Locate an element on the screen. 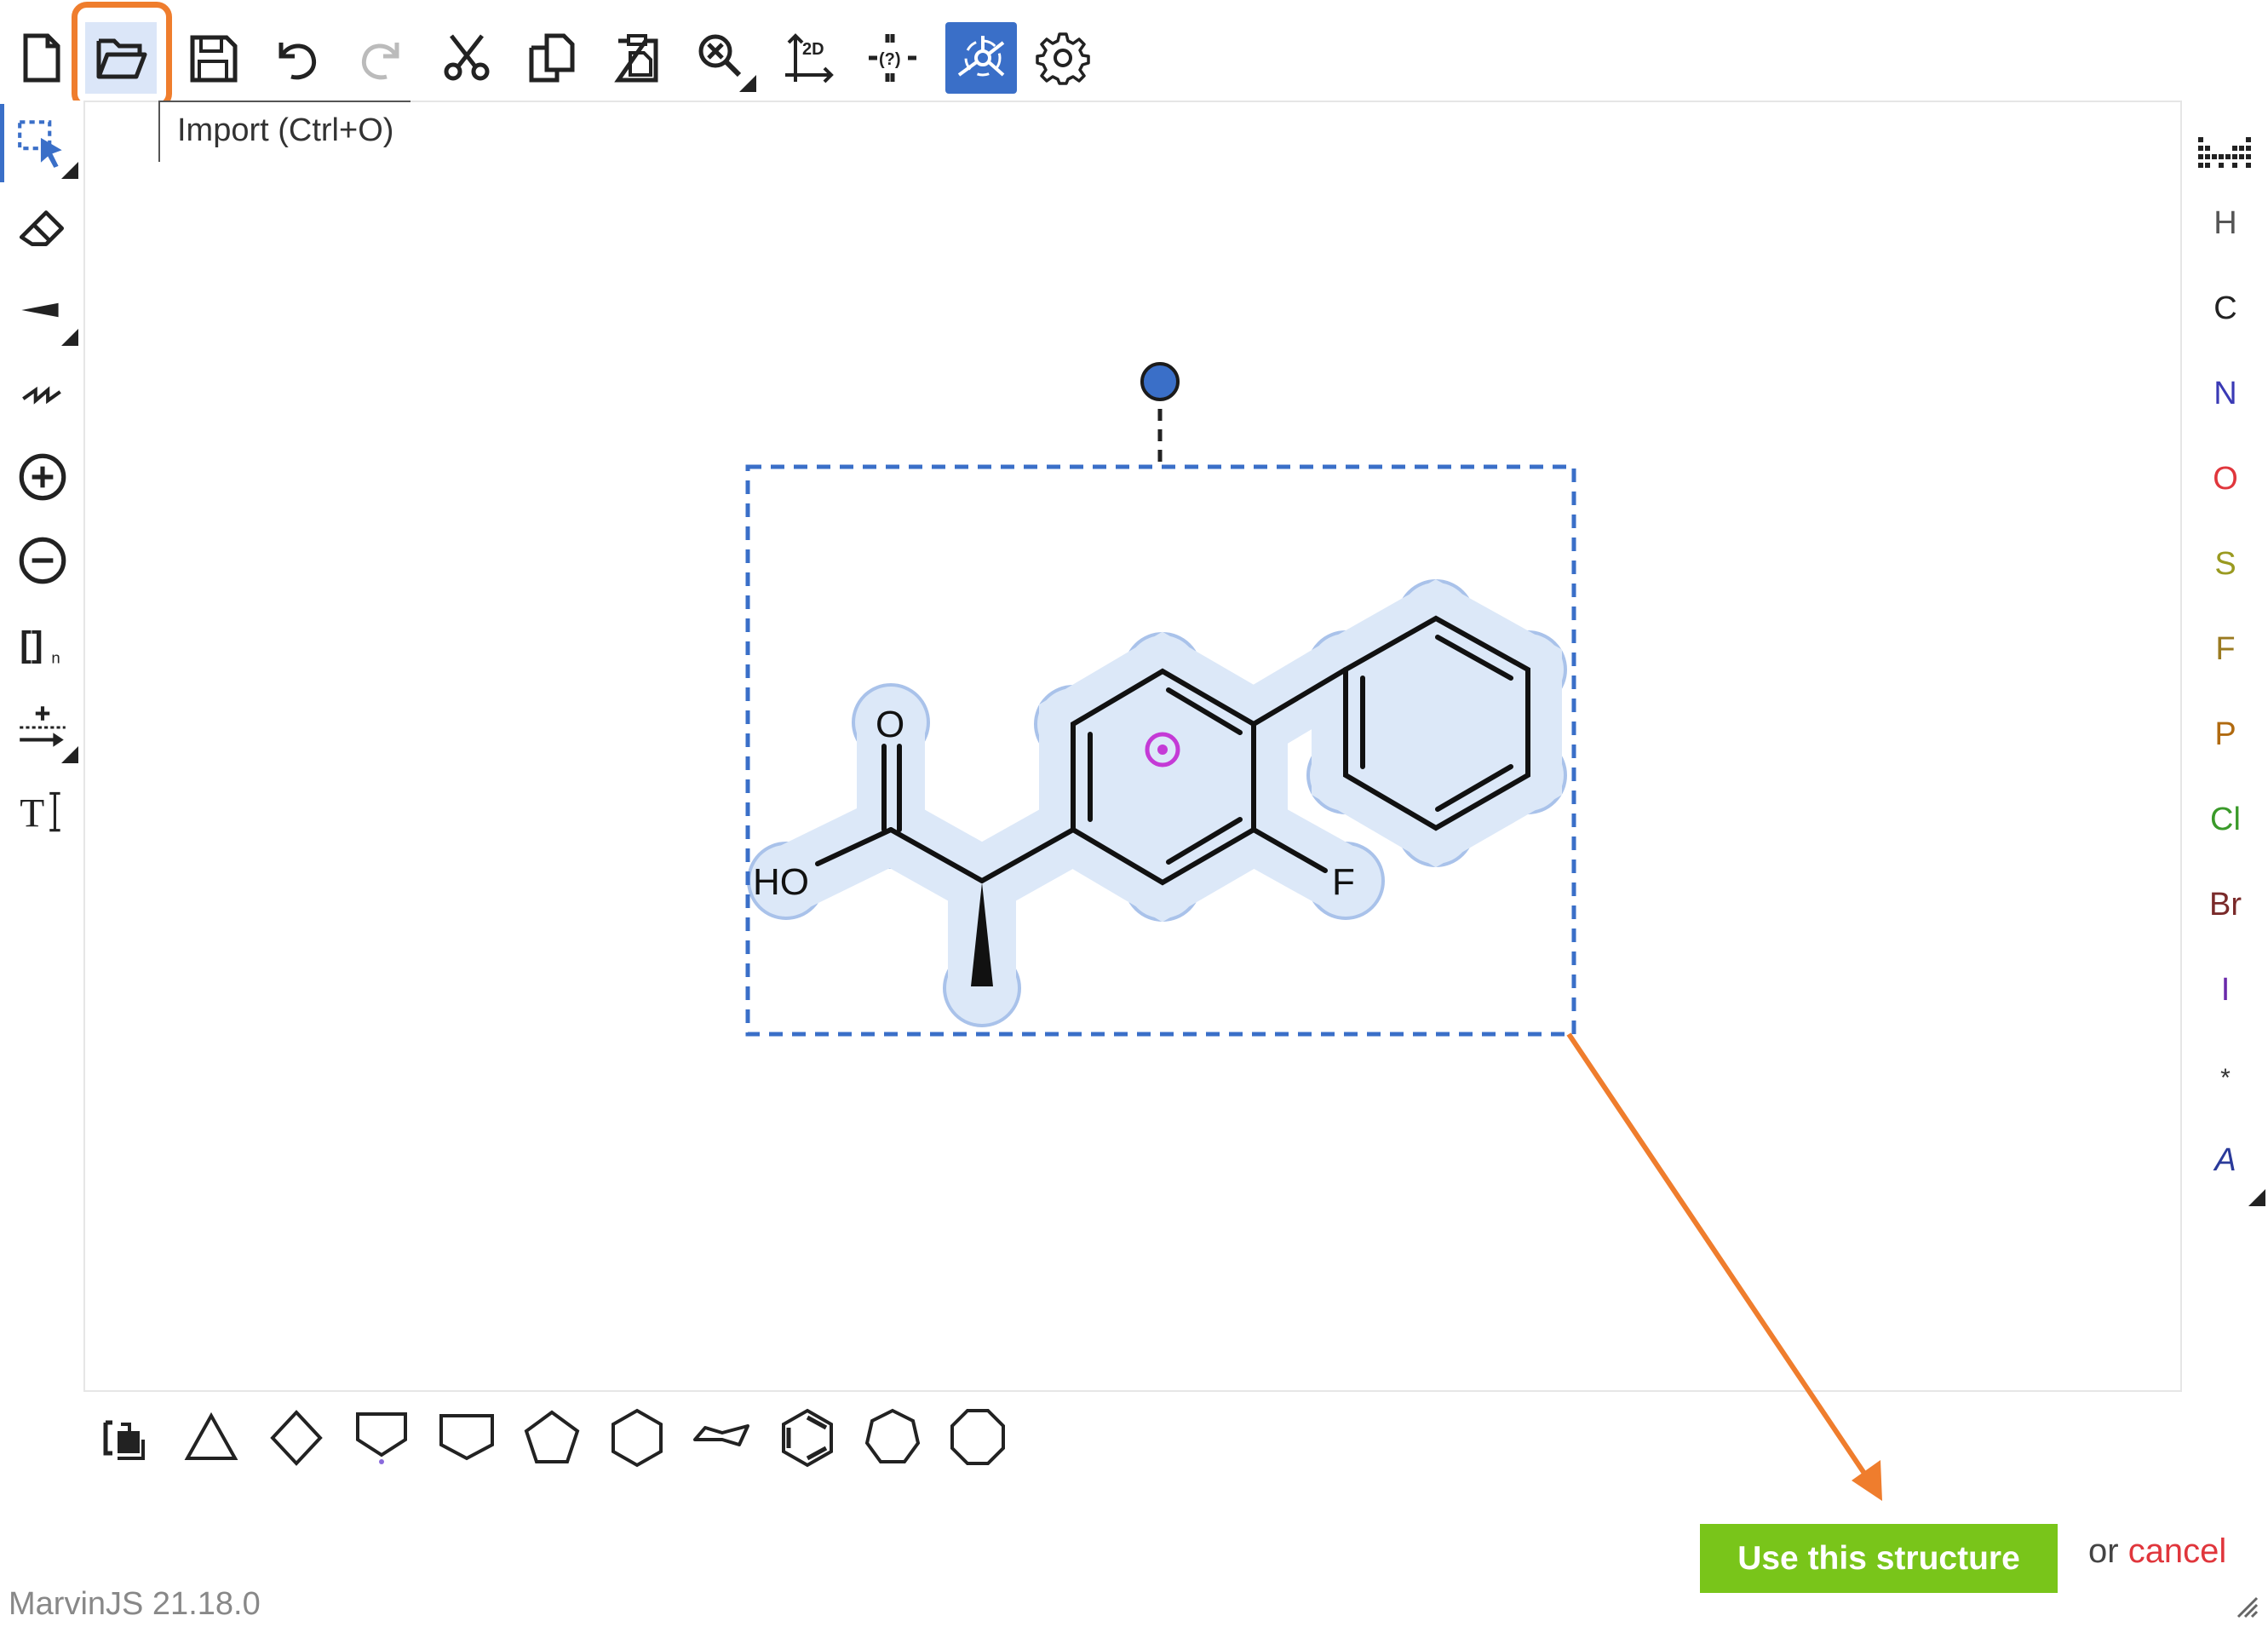 The height and width of the screenshot is (1627, 2268). heptagon-icon is located at coordinates (892, 1435).